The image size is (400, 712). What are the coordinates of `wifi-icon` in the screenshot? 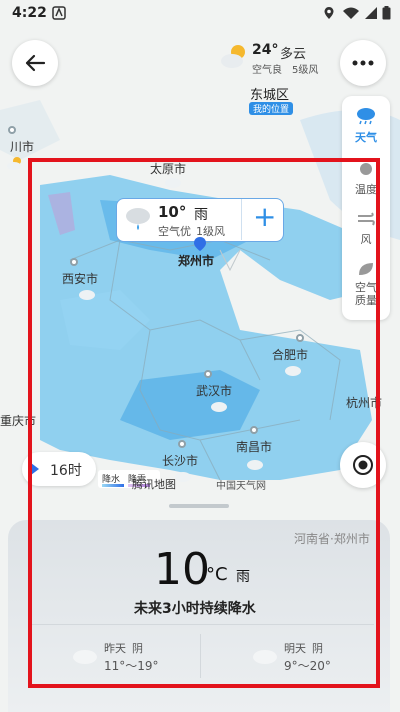 It's located at (351, 13).